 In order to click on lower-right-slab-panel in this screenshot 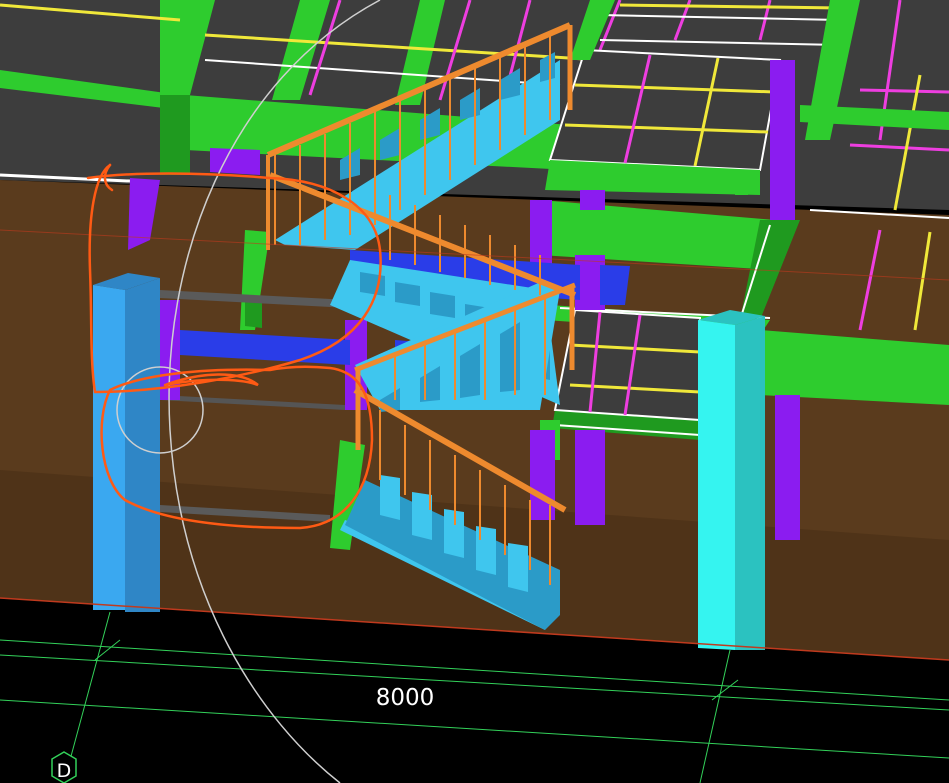, I will do `click(627, 365)`.